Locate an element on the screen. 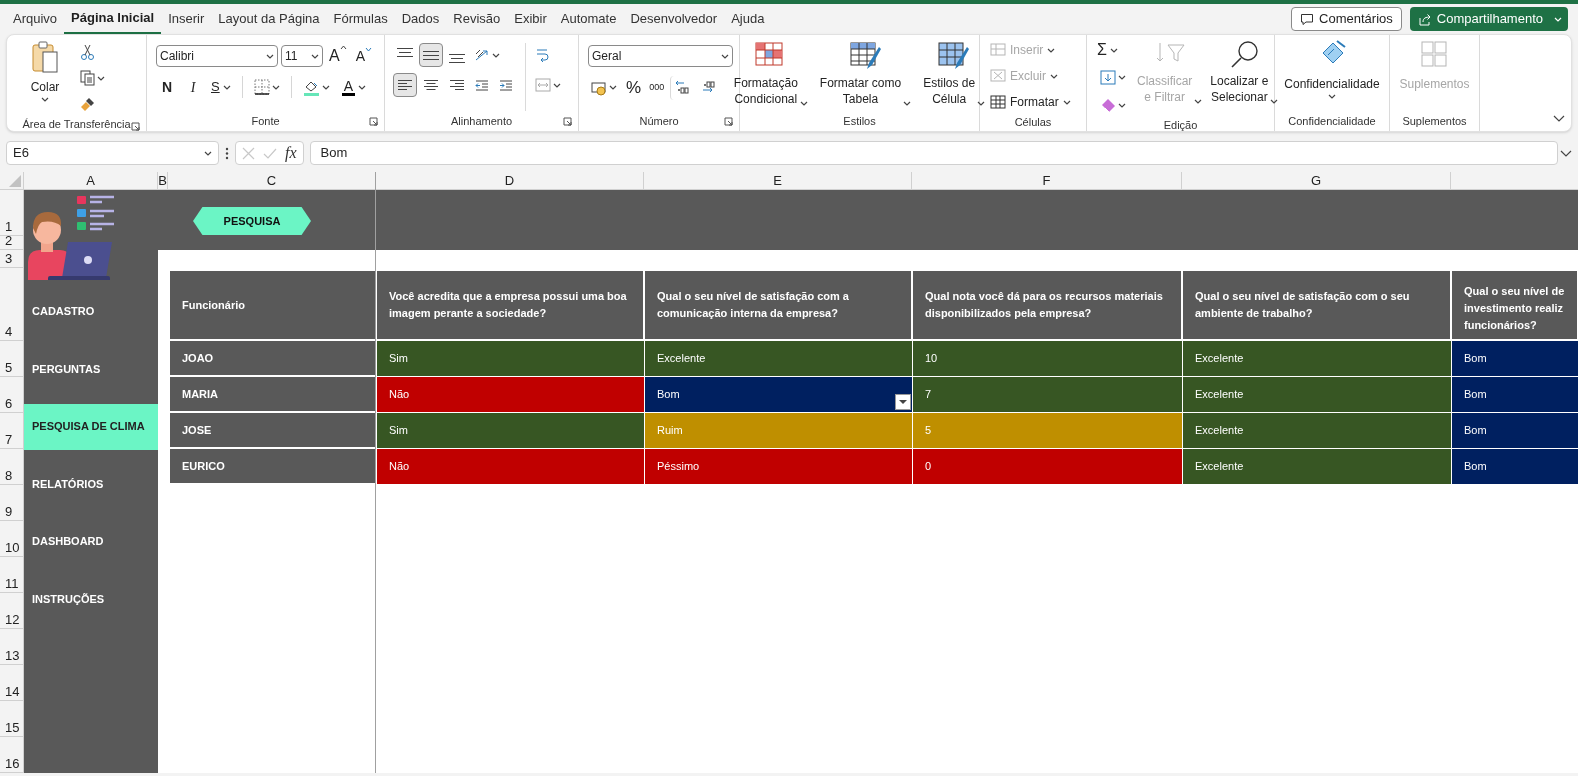 The image size is (1578, 776). row-header: 7 is located at coordinates (12, 431).